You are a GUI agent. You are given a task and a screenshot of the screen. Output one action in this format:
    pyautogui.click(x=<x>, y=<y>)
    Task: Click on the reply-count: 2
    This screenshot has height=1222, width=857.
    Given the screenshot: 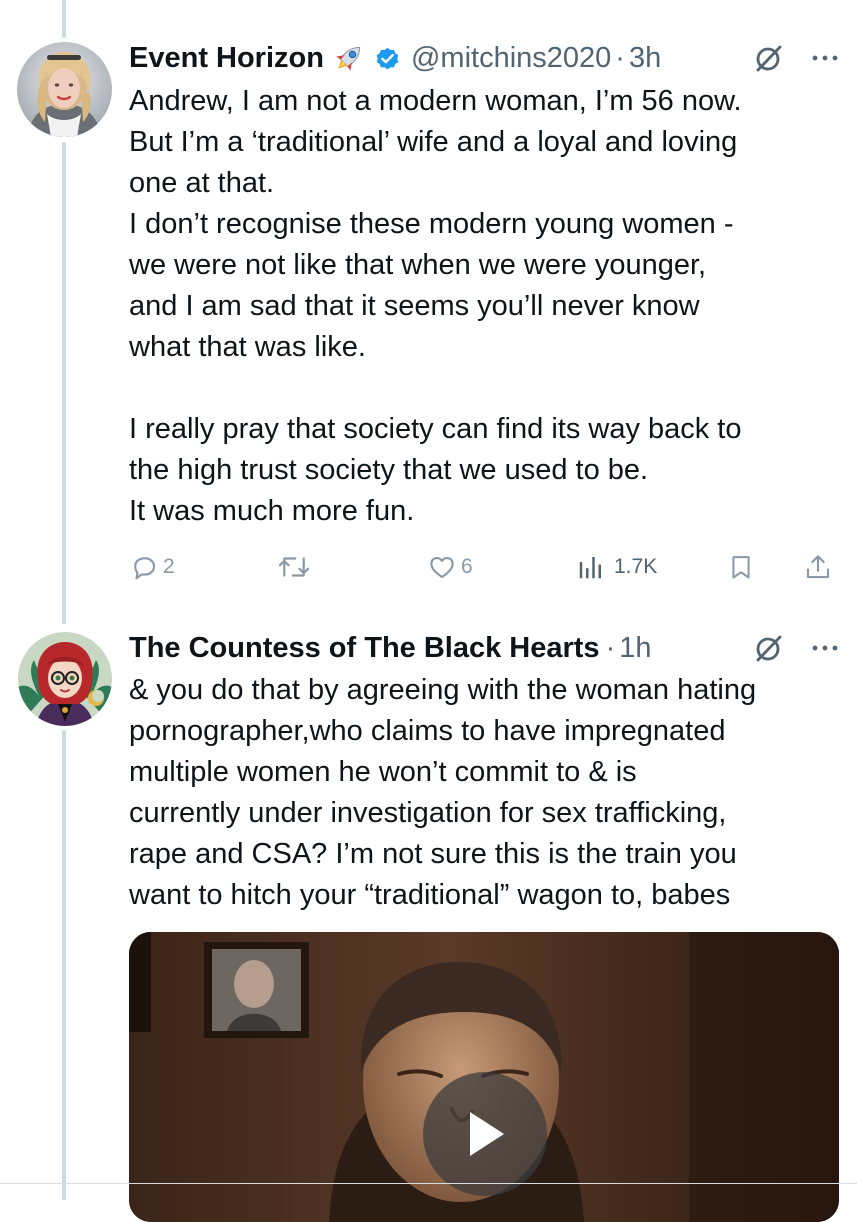 What is the action you would take?
    pyautogui.click(x=169, y=566)
    